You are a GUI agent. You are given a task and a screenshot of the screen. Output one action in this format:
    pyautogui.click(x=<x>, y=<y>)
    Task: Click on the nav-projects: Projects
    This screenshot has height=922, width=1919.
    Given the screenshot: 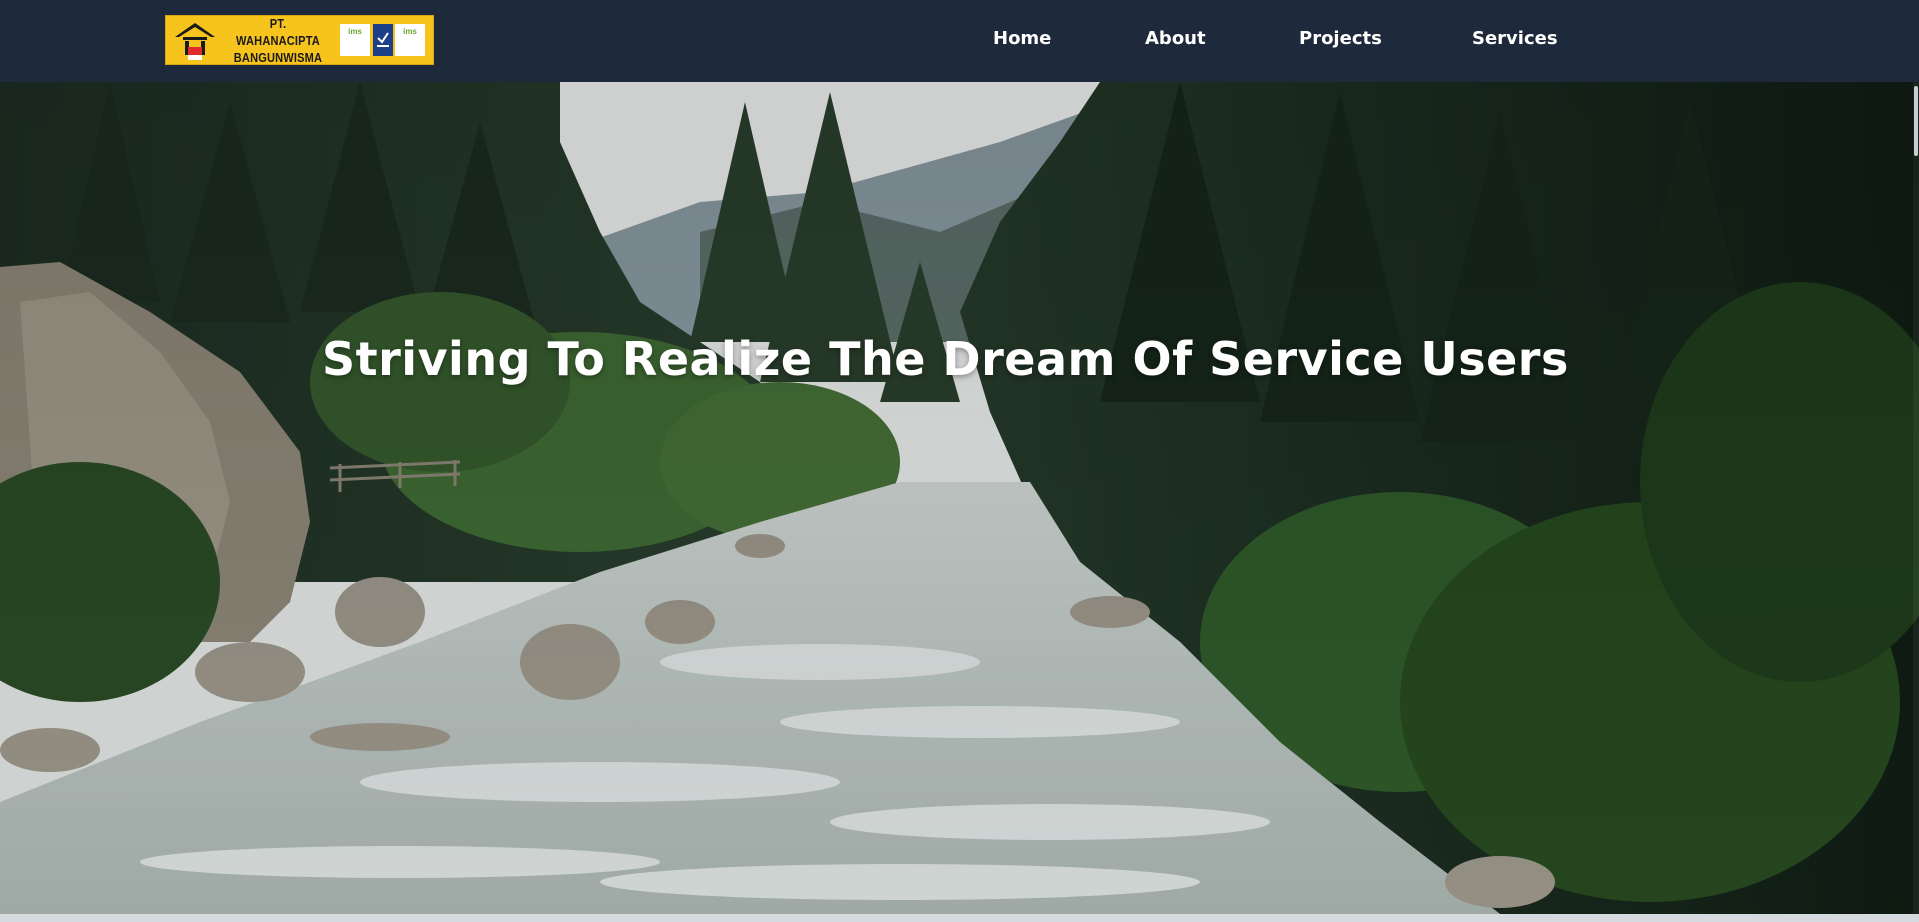 What is the action you would take?
    pyautogui.click(x=1340, y=38)
    